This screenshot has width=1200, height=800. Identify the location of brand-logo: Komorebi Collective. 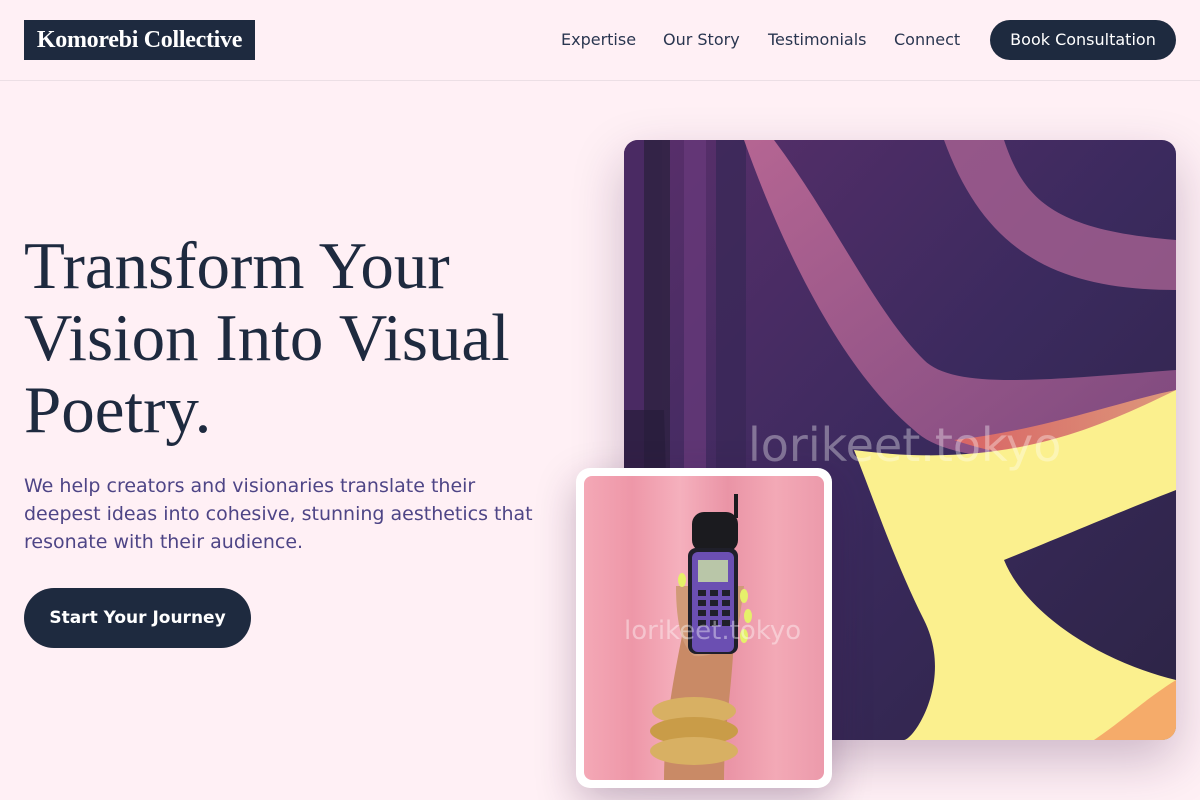
(139, 40).